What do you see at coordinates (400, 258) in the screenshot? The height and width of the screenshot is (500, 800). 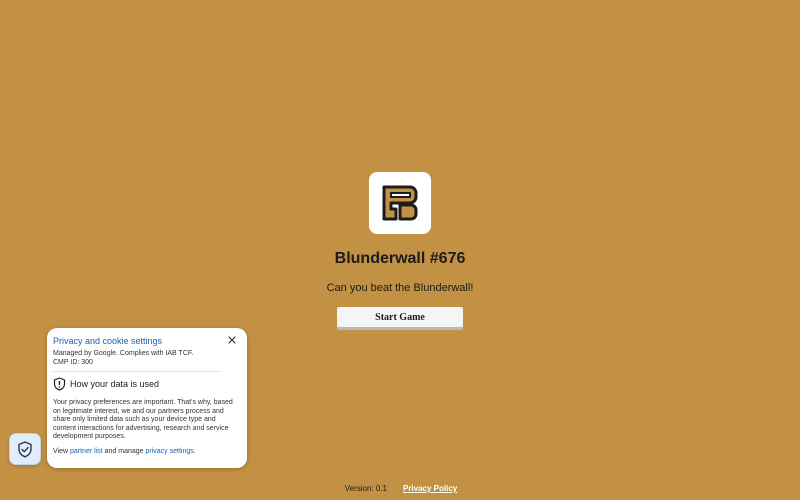 I see `game-title: Blunderwall #676` at bounding box center [400, 258].